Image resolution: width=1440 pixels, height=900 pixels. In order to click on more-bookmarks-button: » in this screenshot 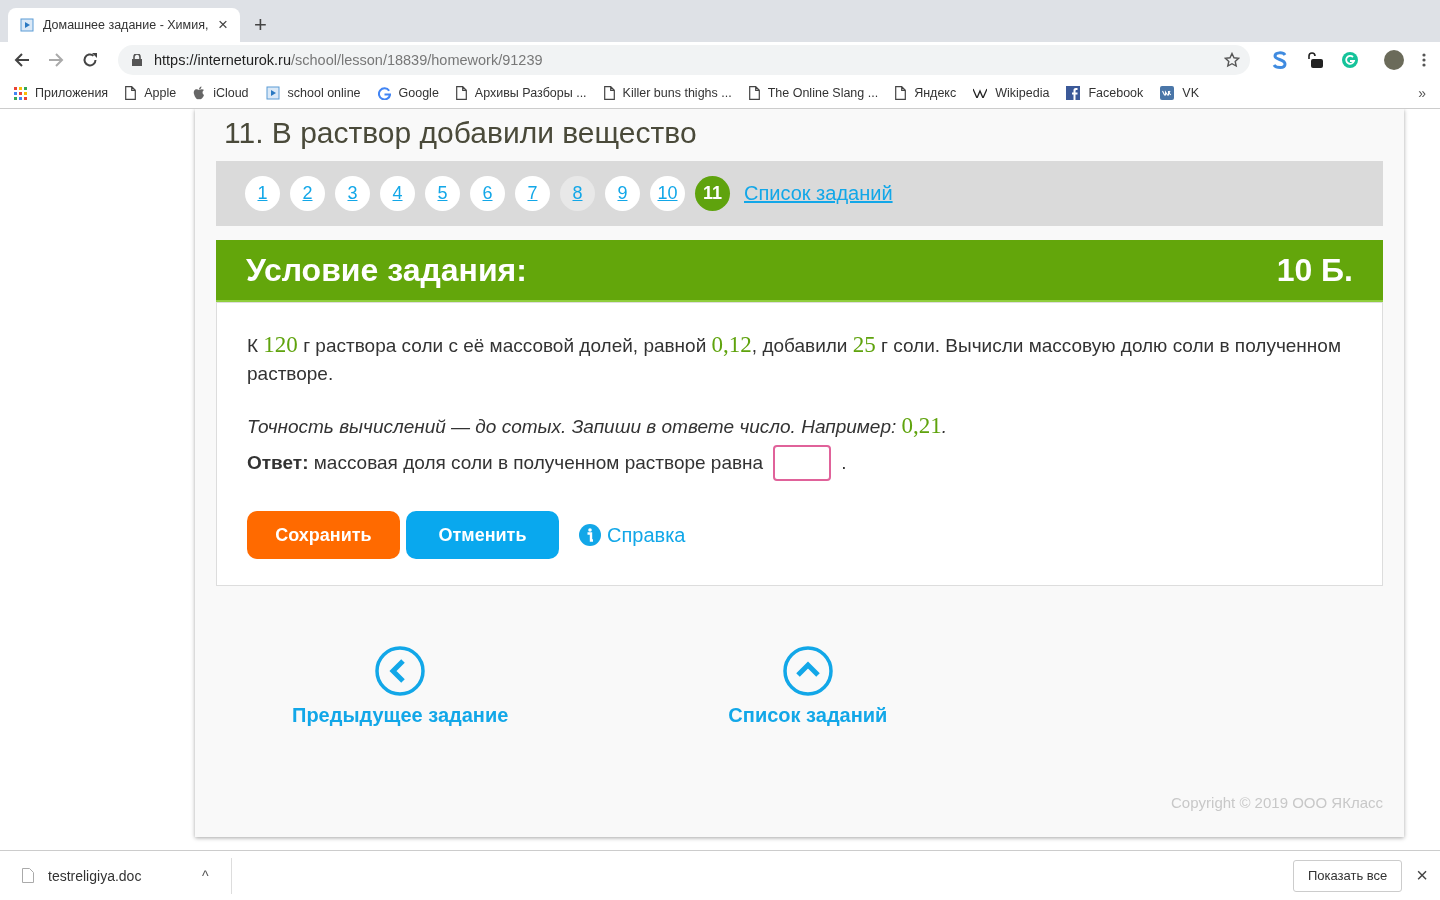, I will do `click(1422, 93)`.